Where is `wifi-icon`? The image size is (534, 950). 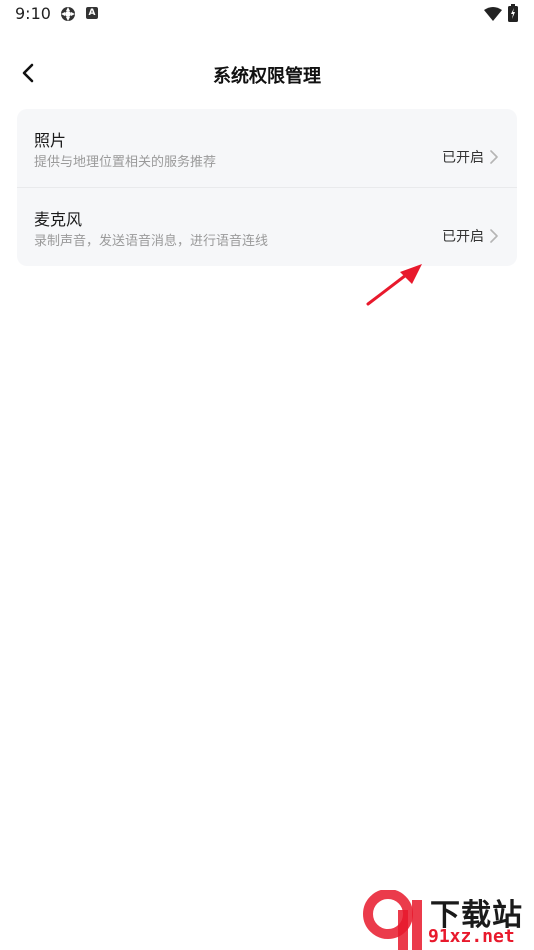 wifi-icon is located at coordinates (493, 13).